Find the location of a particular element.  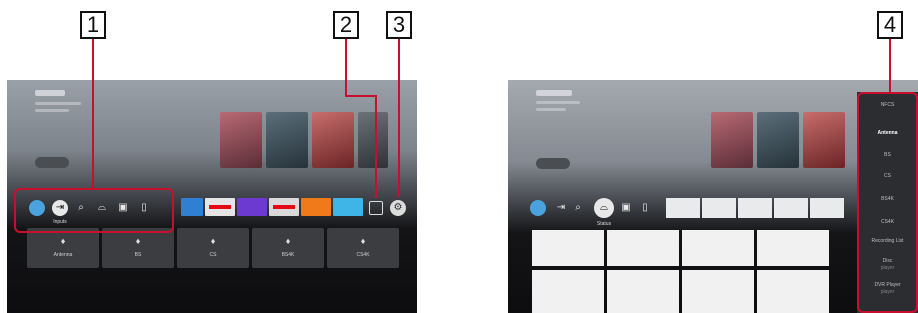

search-icon: ⌕ is located at coordinates (578, 208).